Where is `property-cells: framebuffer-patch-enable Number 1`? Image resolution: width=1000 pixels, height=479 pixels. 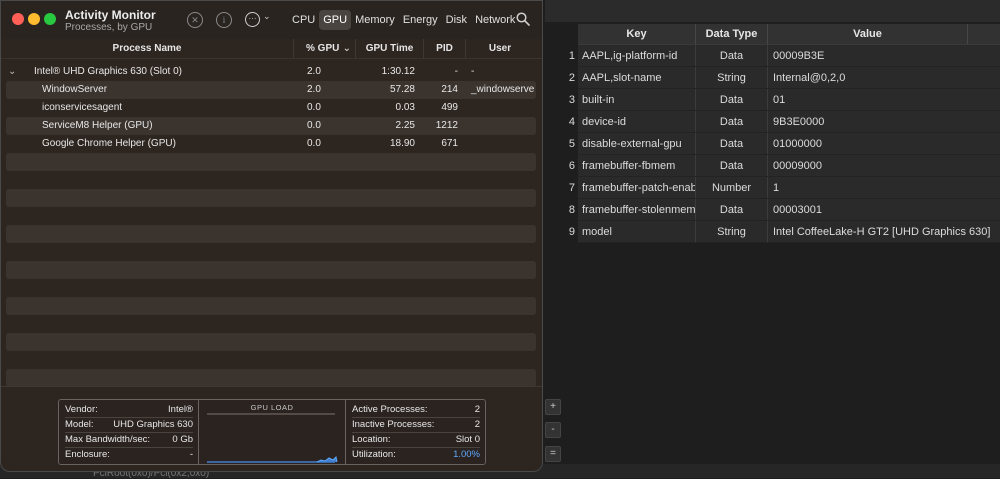 property-cells: framebuffer-patch-enable Number 1 is located at coordinates (789, 188).